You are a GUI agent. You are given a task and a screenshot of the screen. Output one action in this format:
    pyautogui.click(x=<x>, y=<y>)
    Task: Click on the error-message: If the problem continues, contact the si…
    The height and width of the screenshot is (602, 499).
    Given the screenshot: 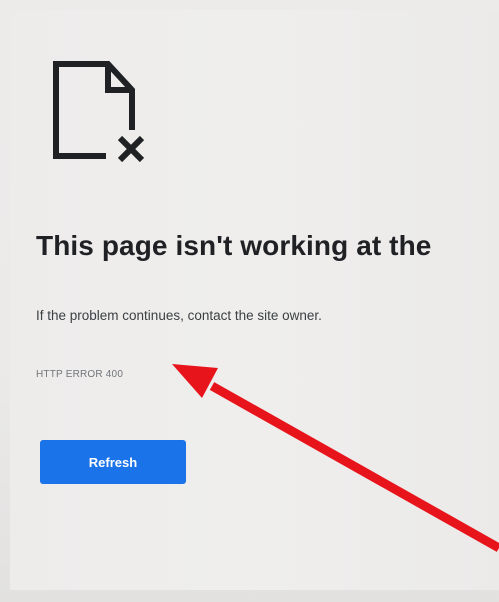 What is the action you would take?
    pyautogui.click(x=179, y=315)
    